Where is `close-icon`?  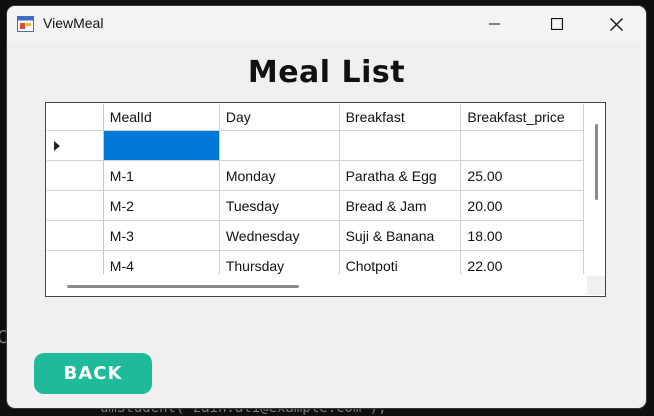 close-icon is located at coordinates (616, 24).